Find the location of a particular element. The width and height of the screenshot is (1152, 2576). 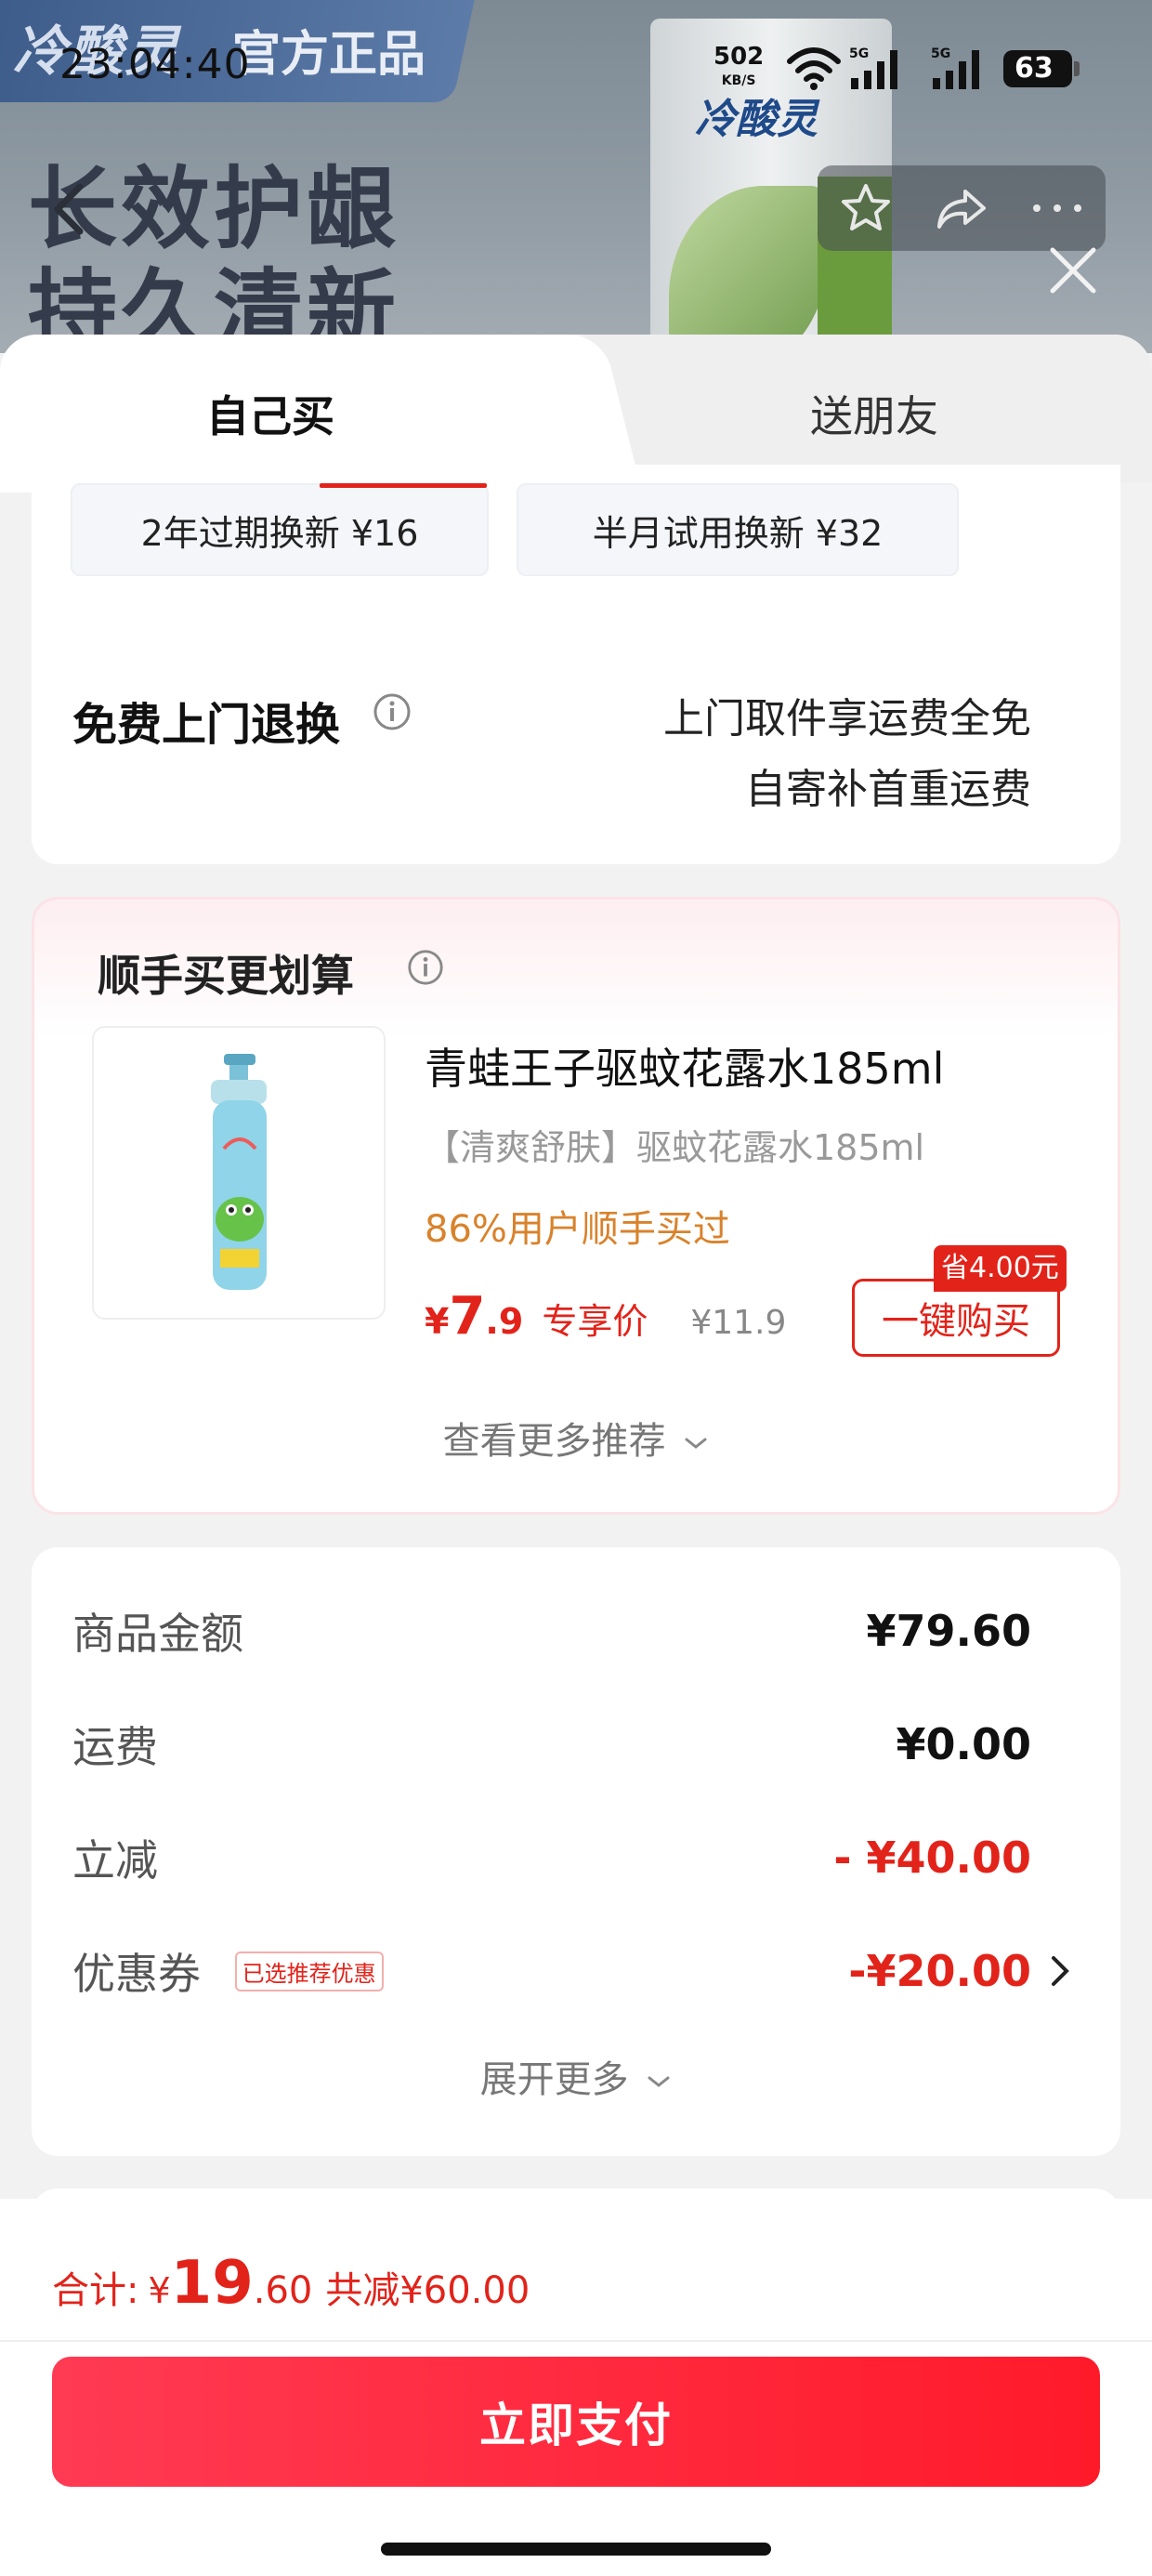

amount-value: - ¥40.00 is located at coordinates (932, 1858).